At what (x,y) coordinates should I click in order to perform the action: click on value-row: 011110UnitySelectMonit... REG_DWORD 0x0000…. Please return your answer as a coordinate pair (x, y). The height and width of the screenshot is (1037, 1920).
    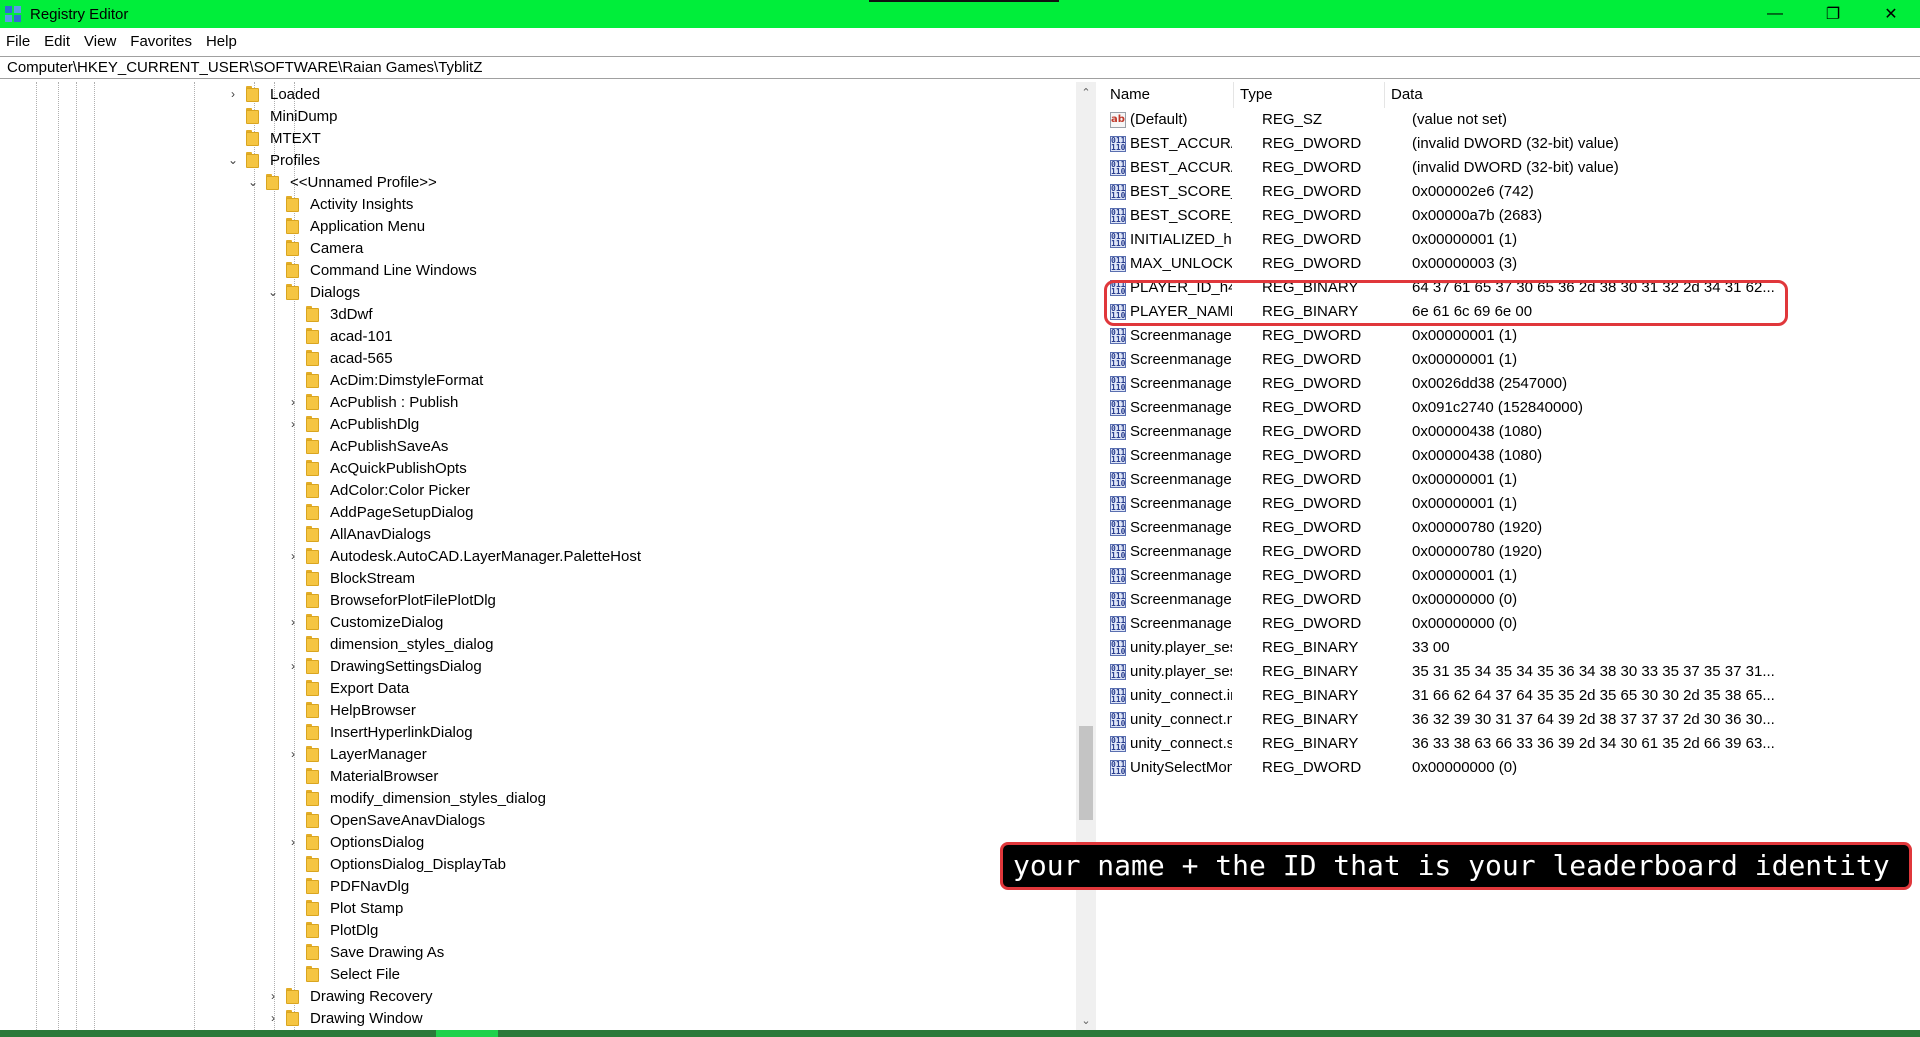
    Looking at the image, I should click on (1512, 768).